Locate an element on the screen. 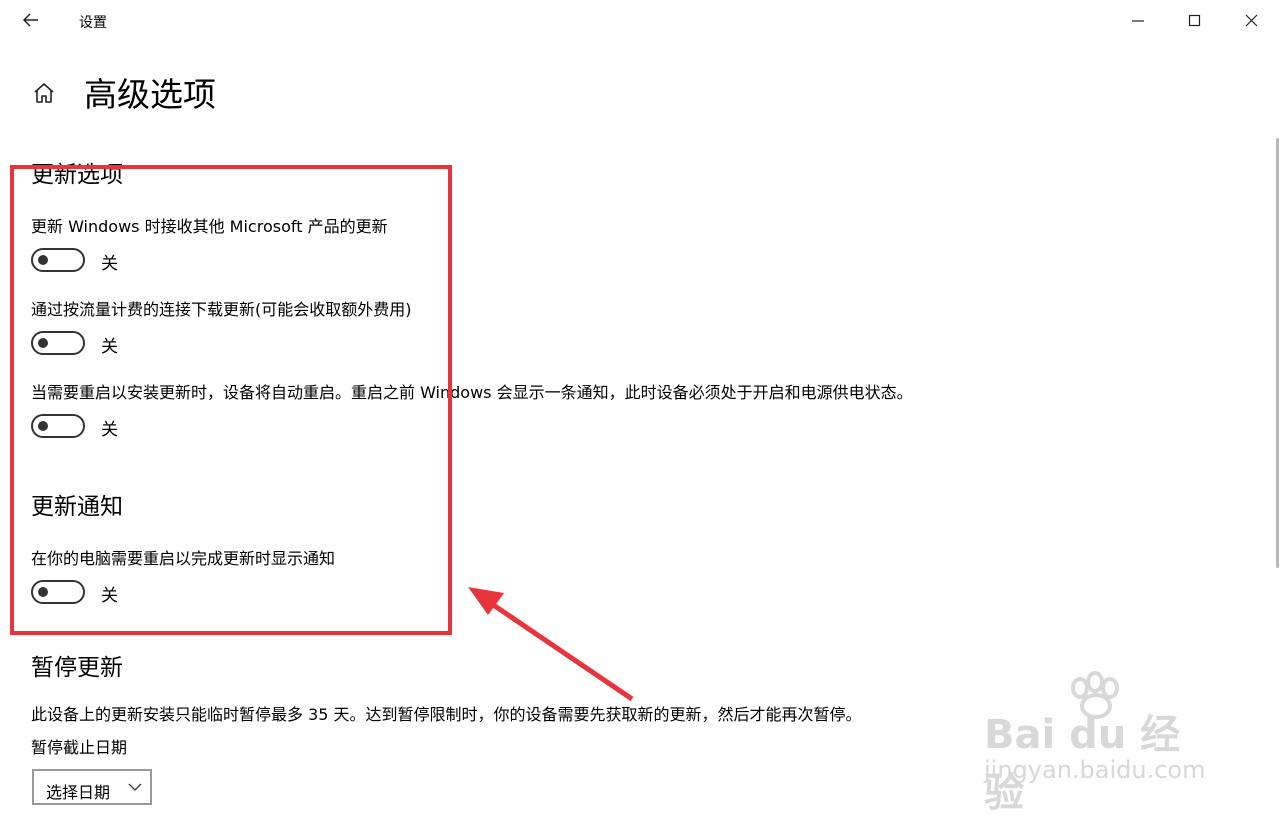 The height and width of the screenshot is (818, 1282). back-button is located at coordinates (31, 21).